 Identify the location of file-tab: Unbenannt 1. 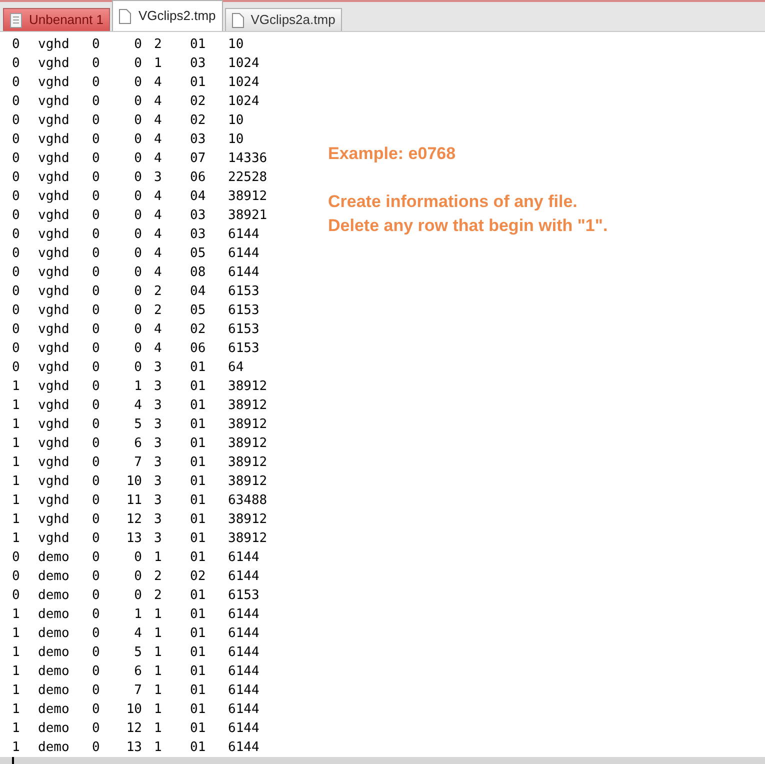
(56, 19).